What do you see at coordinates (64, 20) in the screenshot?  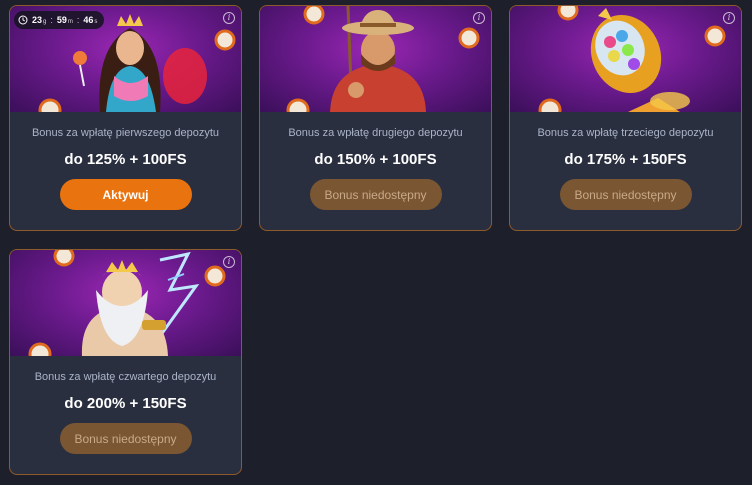 I see `timer-hours: 59m` at bounding box center [64, 20].